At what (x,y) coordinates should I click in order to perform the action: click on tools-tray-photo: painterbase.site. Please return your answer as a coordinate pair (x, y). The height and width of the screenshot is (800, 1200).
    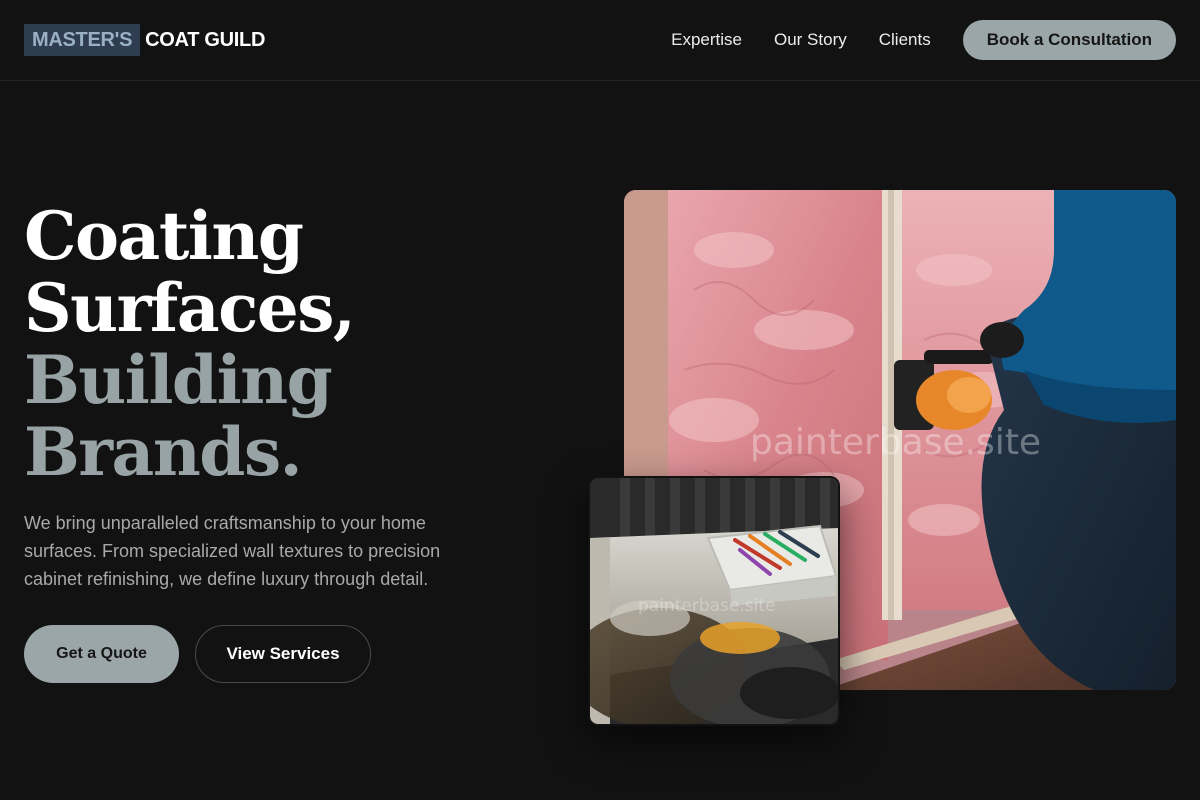
    Looking at the image, I should click on (714, 601).